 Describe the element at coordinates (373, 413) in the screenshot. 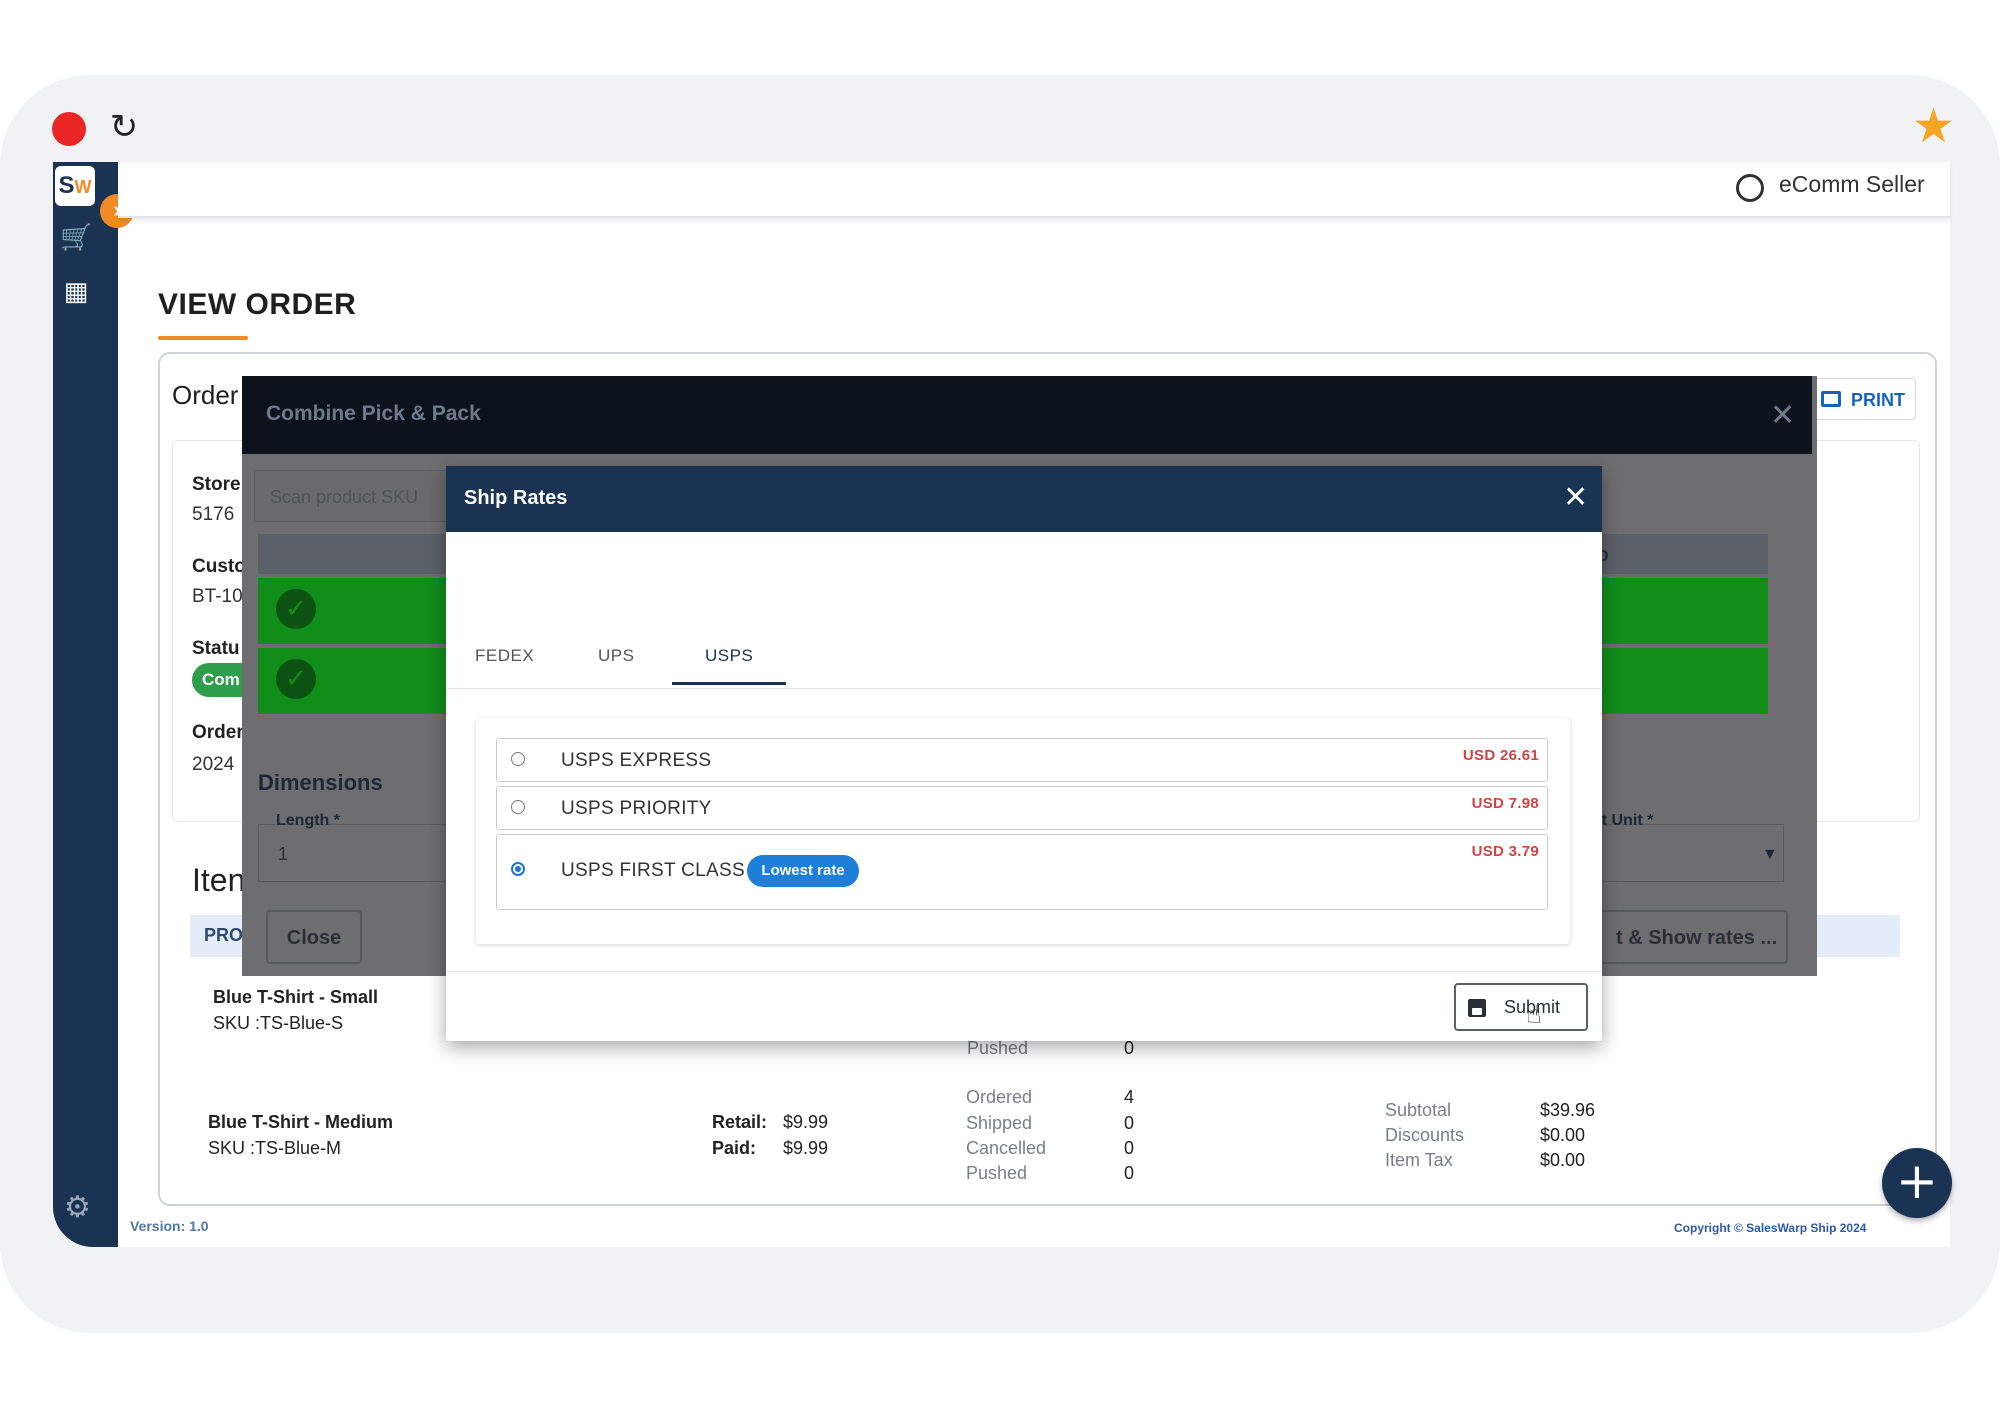

I see `modal-title: Combine Pick & Pack` at that location.